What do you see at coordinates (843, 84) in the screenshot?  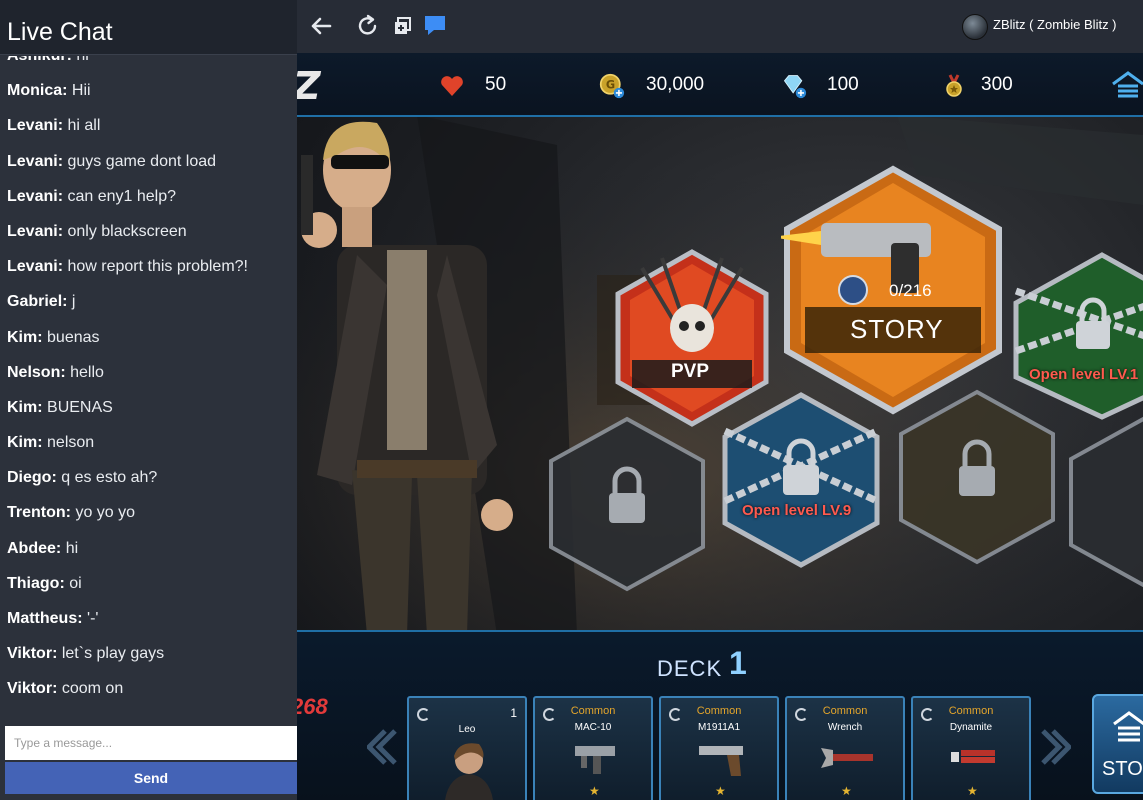 I see `diamonds-count: 100` at bounding box center [843, 84].